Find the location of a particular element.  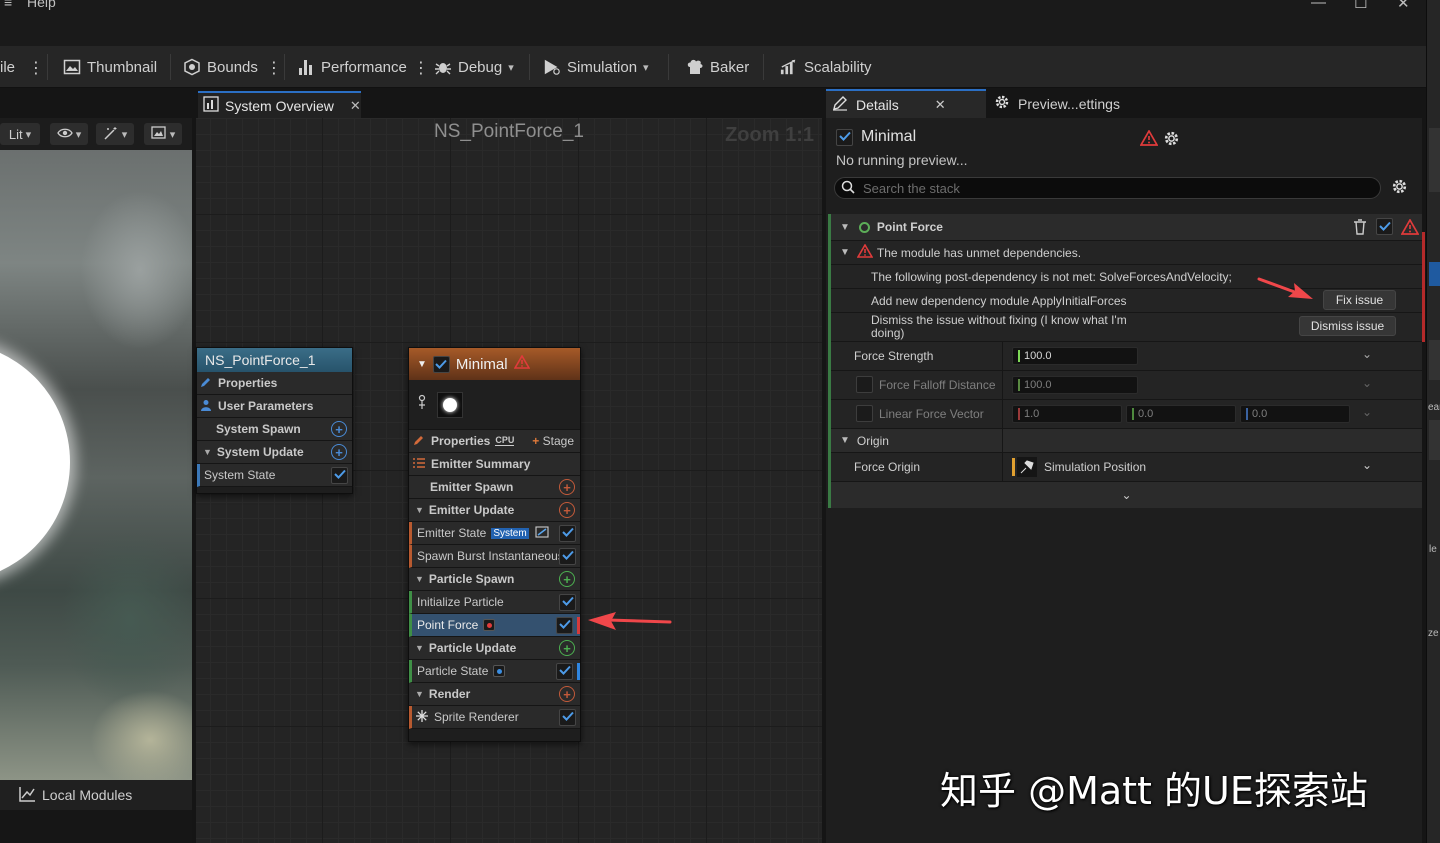

issue-header: ▼ The module has unmet dependencies. is located at coordinates (1126, 252).